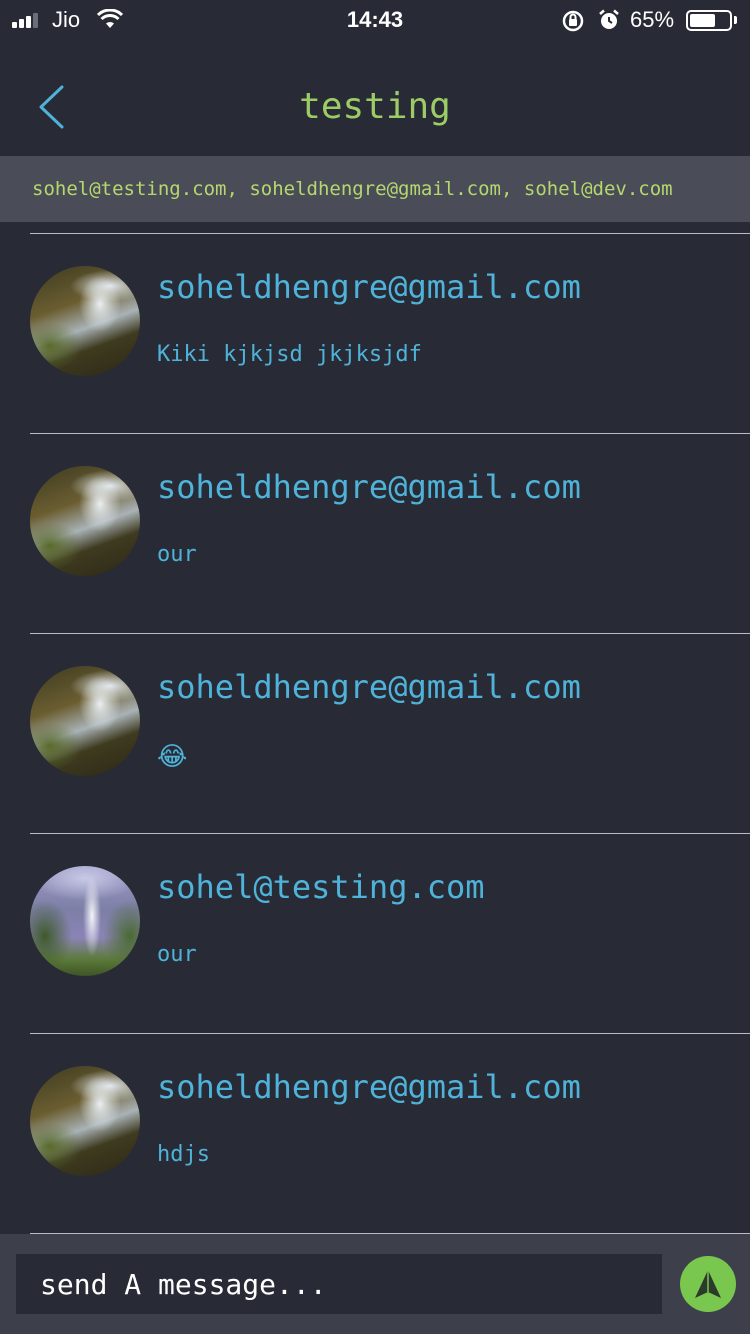 The width and height of the screenshot is (750, 1334). I want to click on message-item: soheldhengre@gmail.com 😂, so click(390, 733).